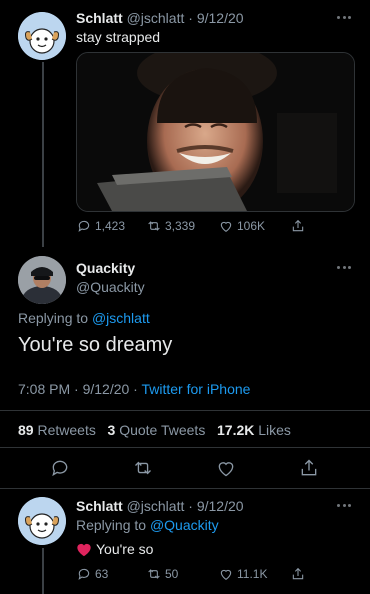 The height and width of the screenshot is (594, 370). What do you see at coordinates (102, 574) in the screenshot?
I see `reply-count: 63` at bounding box center [102, 574].